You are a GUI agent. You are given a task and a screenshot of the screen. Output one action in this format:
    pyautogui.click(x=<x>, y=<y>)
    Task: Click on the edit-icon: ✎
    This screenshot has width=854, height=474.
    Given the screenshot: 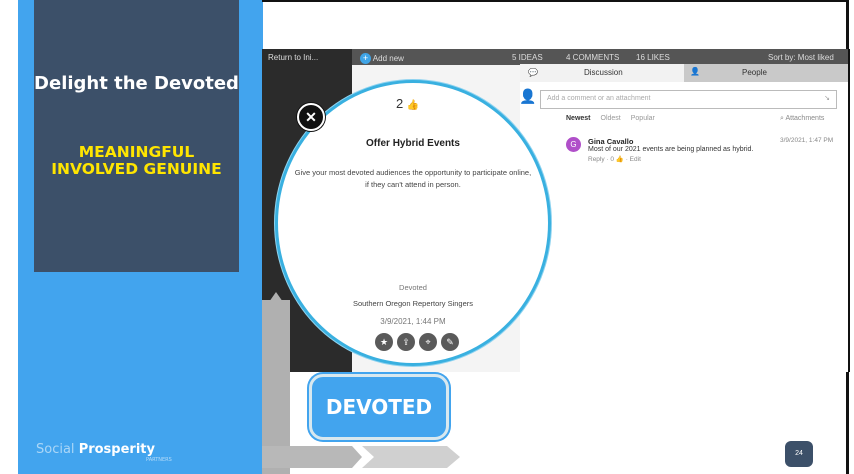 What is the action you would take?
    pyautogui.click(x=450, y=342)
    